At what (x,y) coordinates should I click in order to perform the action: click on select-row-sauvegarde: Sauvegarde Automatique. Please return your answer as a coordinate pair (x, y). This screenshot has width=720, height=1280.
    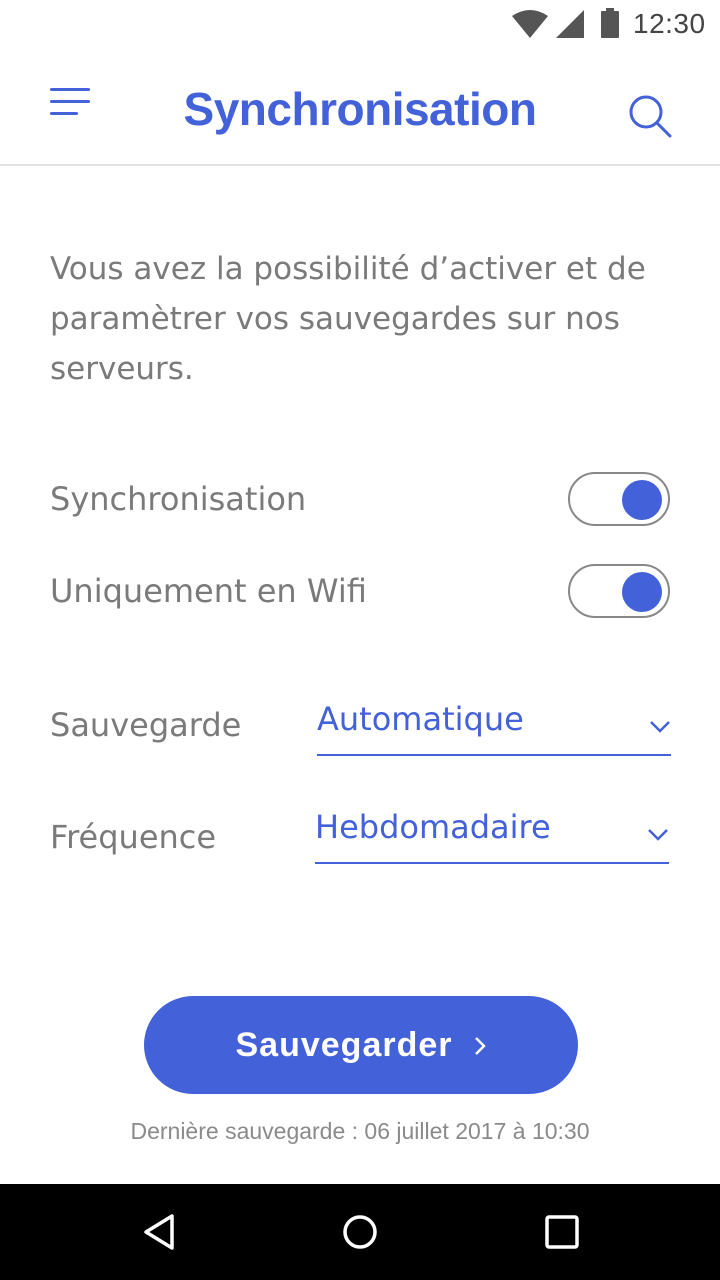
    Looking at the image, I should click on (361, 735).